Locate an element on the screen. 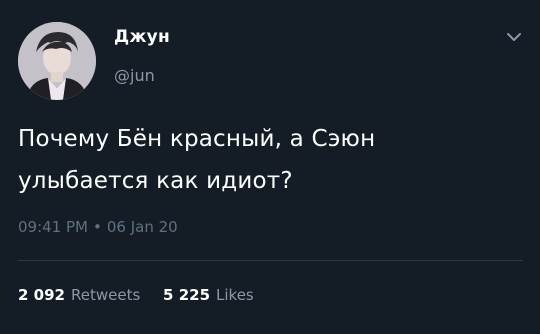 The image size is (540, 334). likes-count: 5 225 is located at coordinates (187, 295).